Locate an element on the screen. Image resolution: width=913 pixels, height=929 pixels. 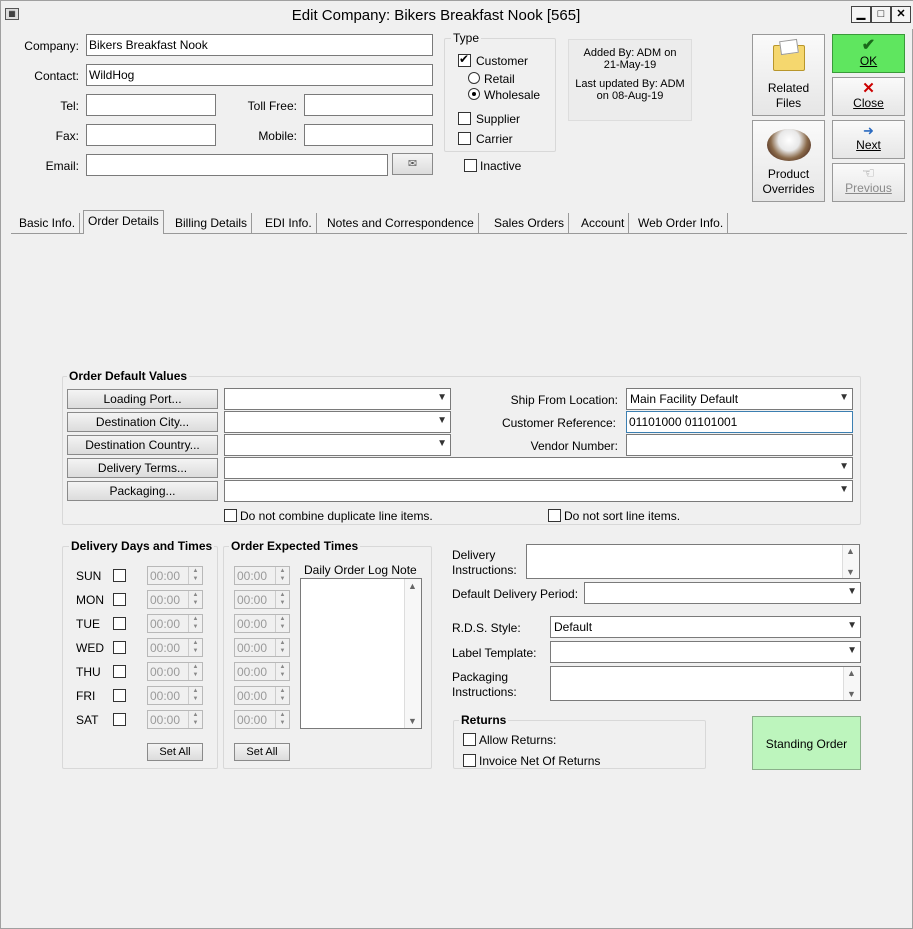
default-delivery-period-select: ▼ is located at coordinates (722, 593).